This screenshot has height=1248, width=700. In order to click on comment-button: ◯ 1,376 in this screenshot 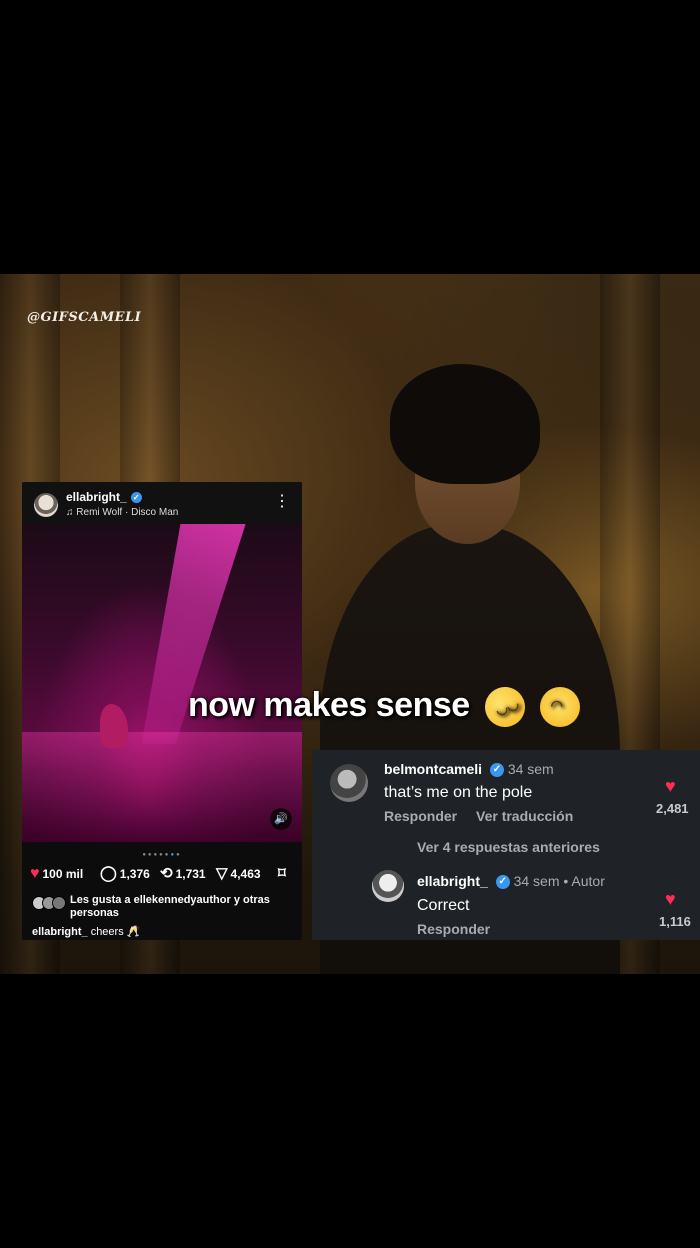, I will do `click(125, 874)`.